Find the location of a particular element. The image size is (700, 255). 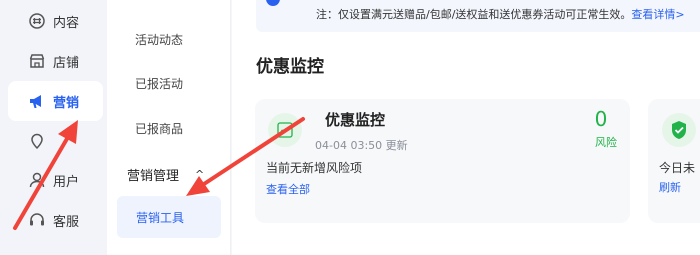

view-all-link: 查看全部 is located at coordinates (288, 189).